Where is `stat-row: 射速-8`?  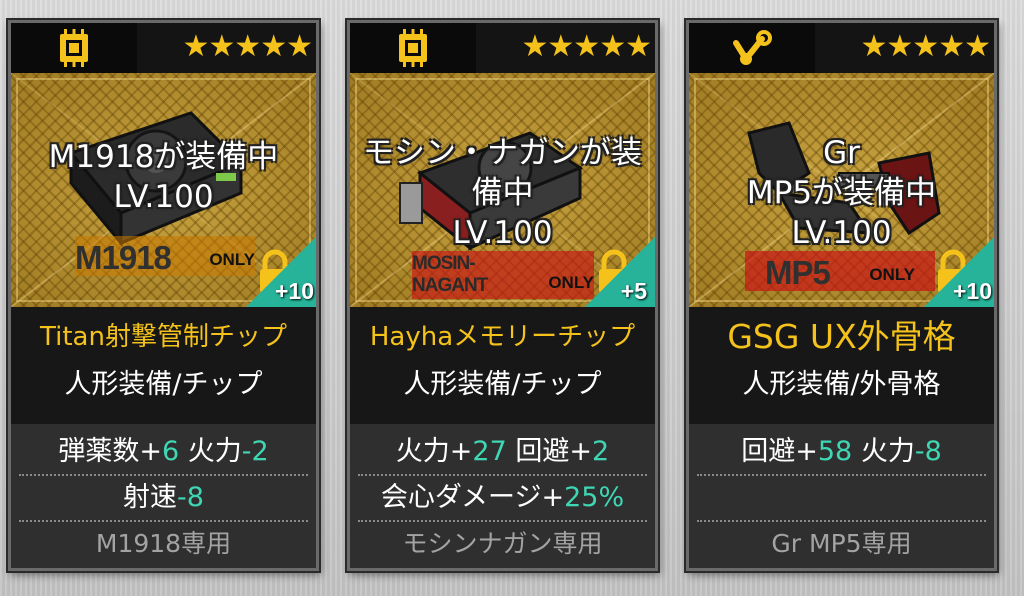 stat-row: 射速-8 is located at coordinates (163, 498).